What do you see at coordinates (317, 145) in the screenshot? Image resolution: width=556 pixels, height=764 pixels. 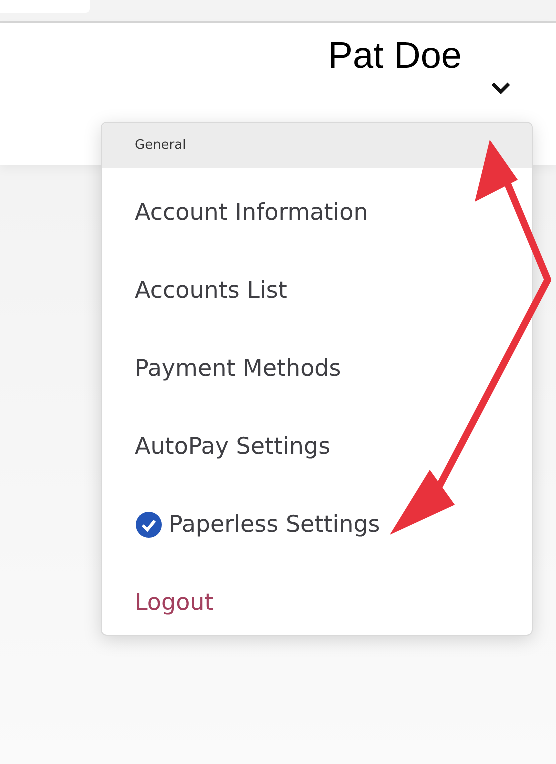 I see `menu-section-title: General` at bounding box center [317, 145].